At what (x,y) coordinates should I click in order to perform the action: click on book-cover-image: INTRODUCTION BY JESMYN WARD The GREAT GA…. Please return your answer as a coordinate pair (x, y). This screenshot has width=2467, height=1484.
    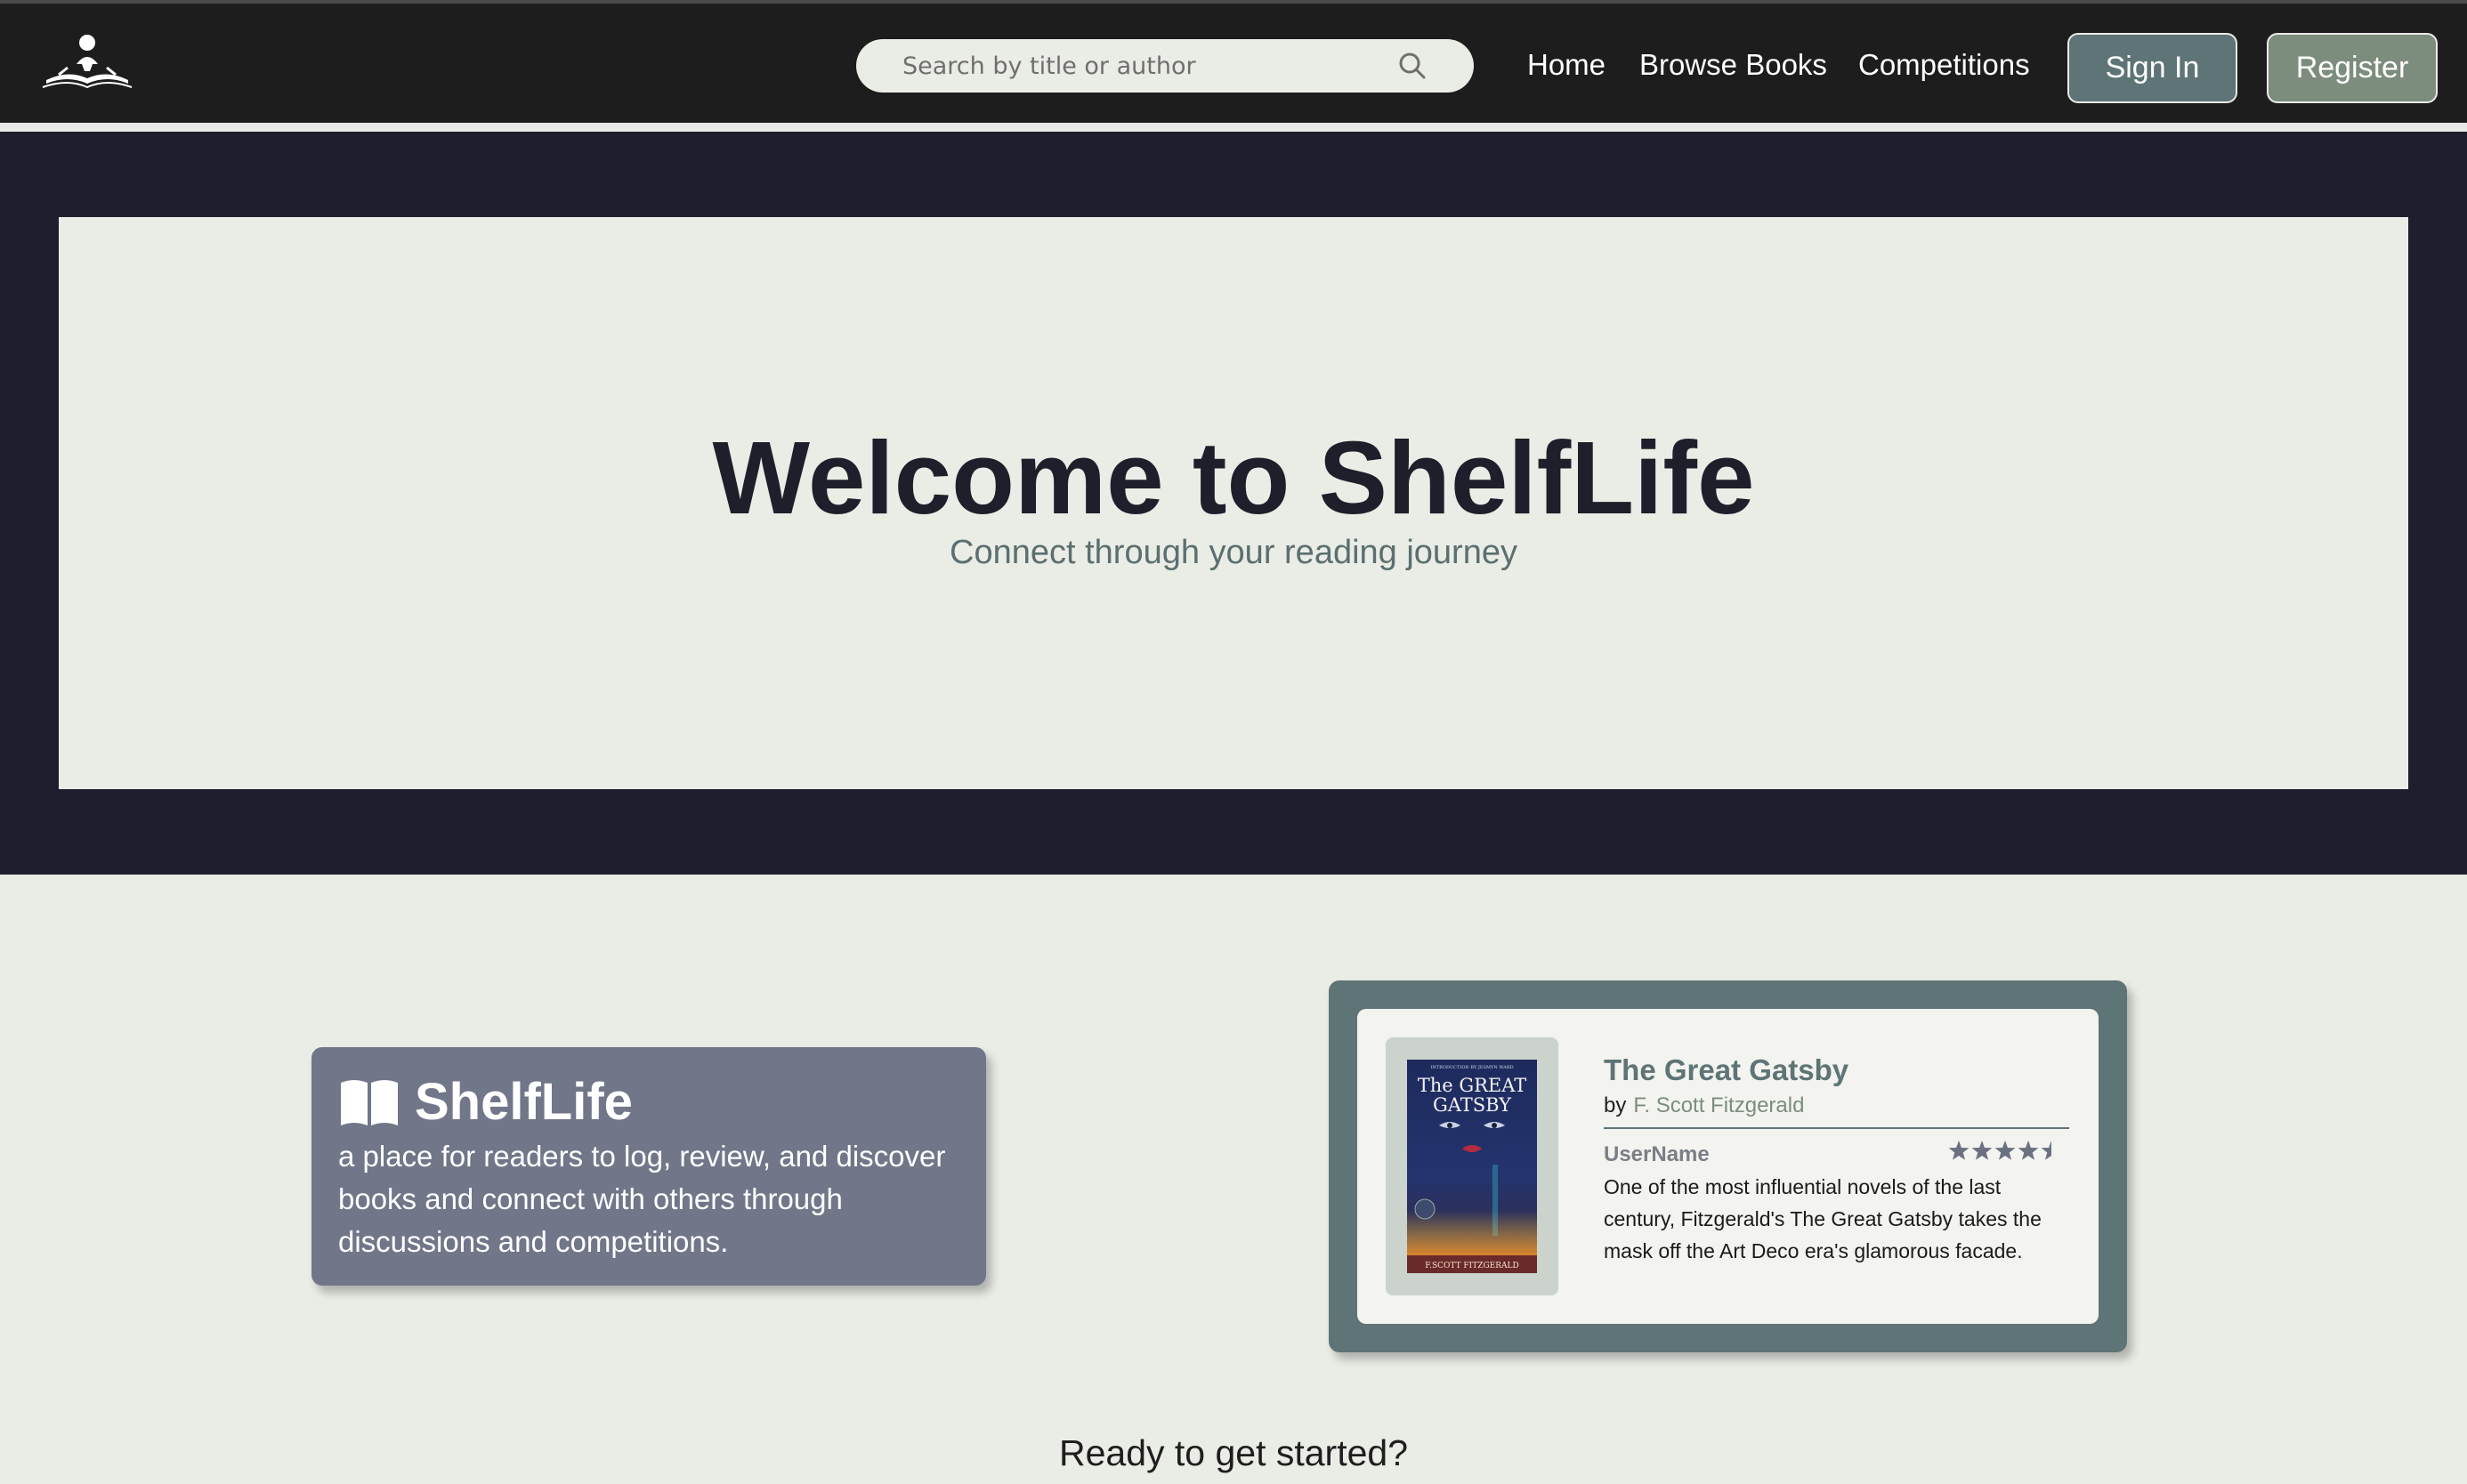
    Looking at the image, I should click on (1472, 1166).